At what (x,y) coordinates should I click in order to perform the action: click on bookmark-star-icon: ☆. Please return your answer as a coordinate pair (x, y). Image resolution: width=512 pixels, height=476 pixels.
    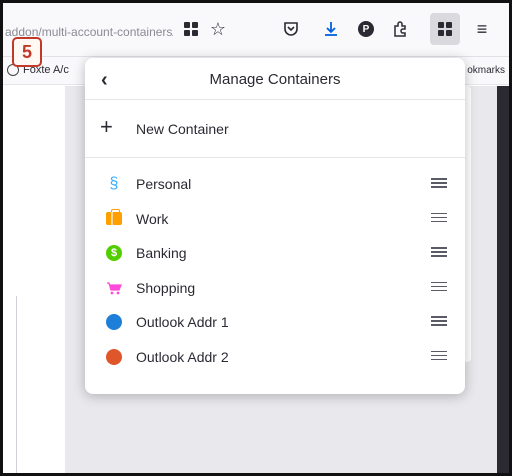
    Looking at the image, I should click on (218, 29).